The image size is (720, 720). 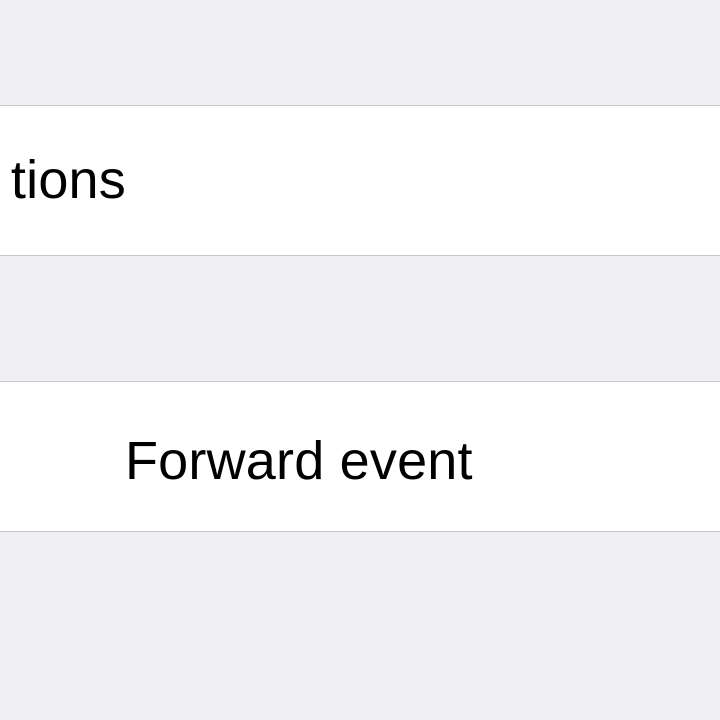 I want to click on forward-event-label: Forward event, so click(x=299, y=461).